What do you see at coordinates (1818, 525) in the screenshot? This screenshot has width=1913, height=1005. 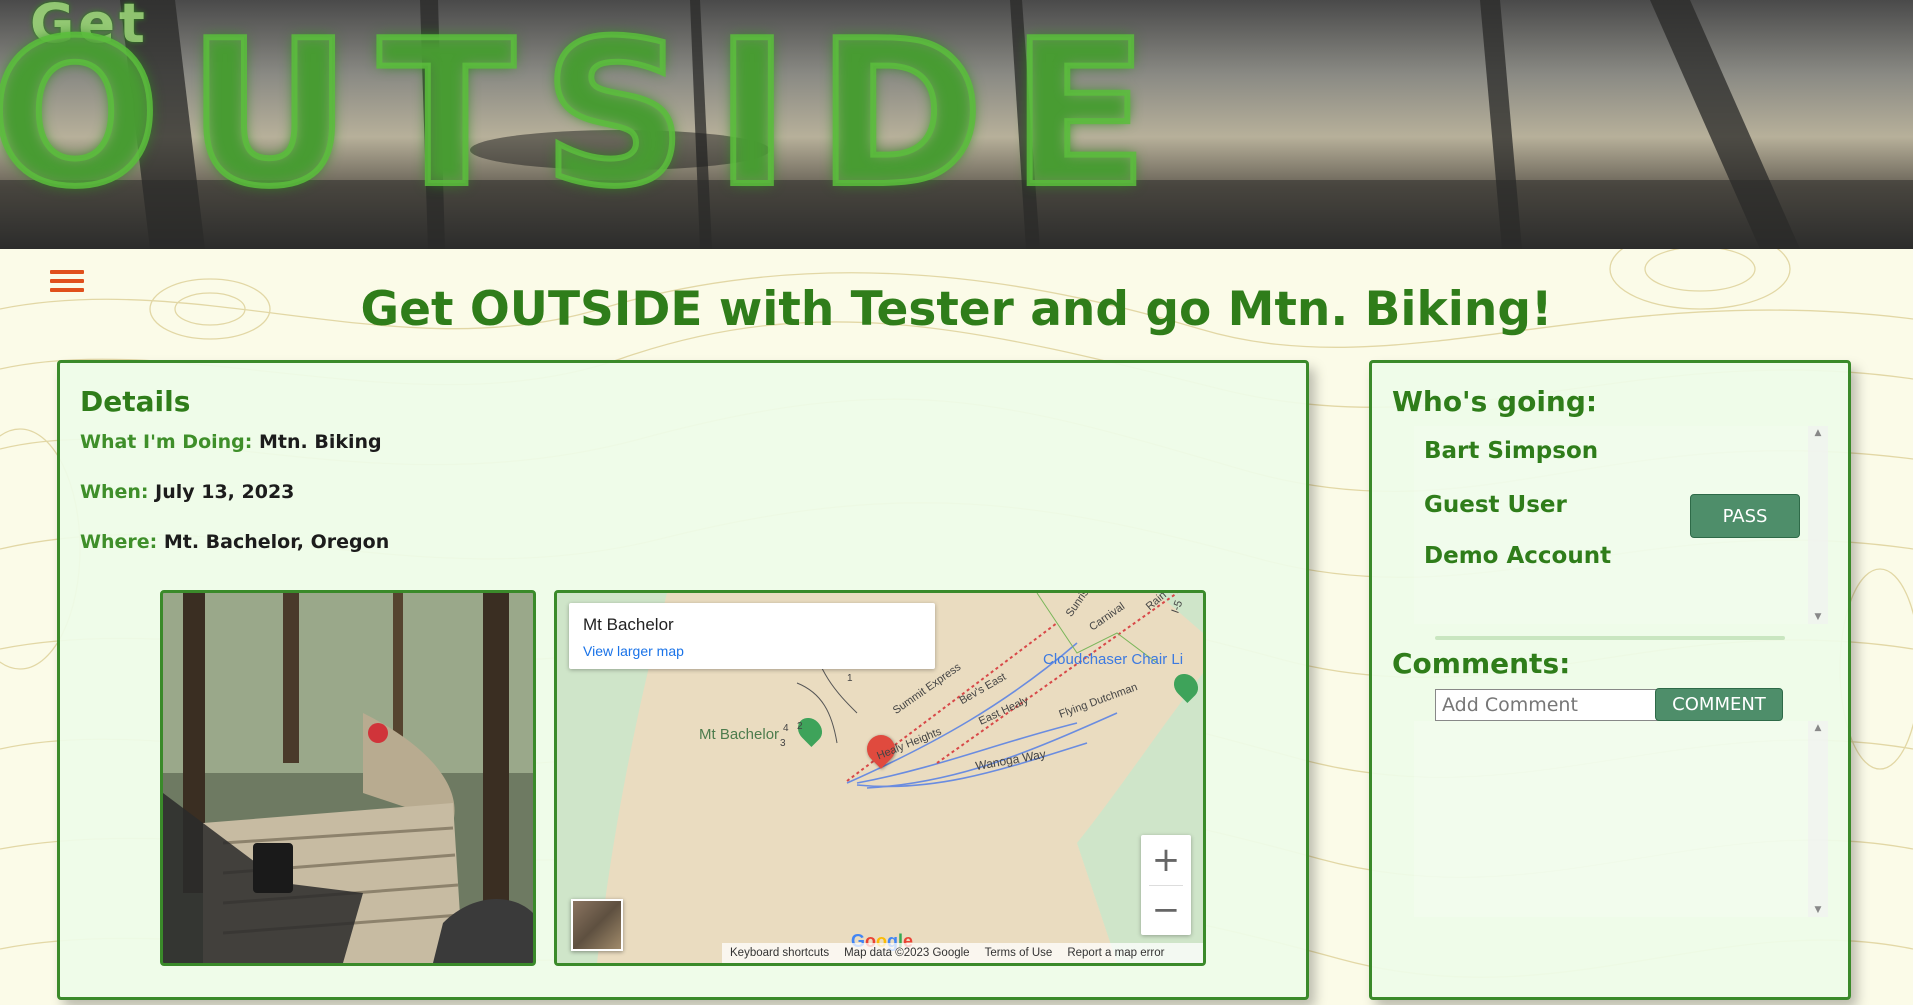 I see `attendee-list-scrollbar: ▲ ▼` at bounding box center [1818, 525].